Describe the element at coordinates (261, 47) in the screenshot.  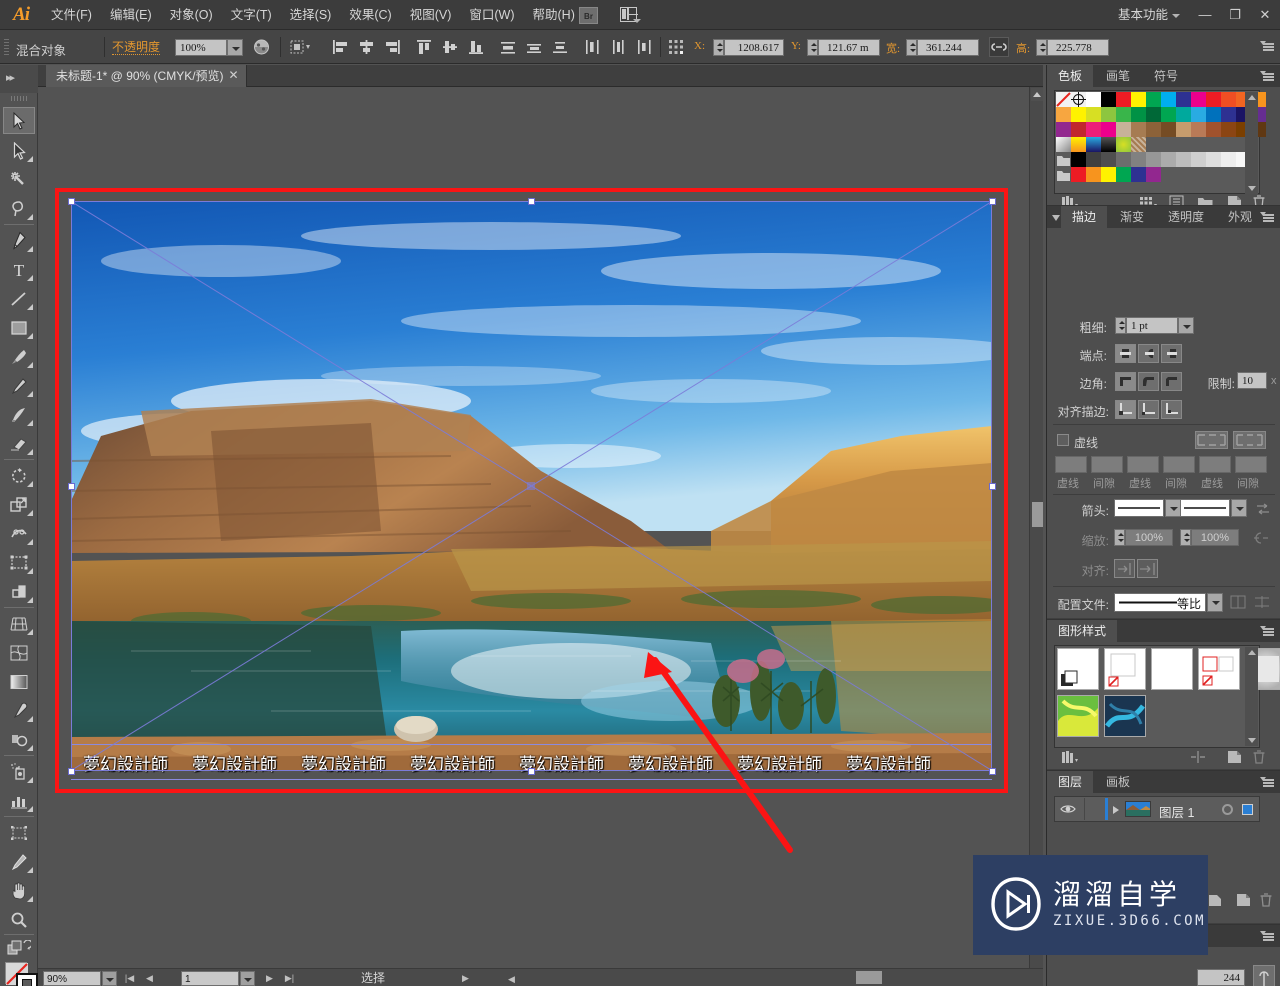
I see `transparency-icon` at that location.